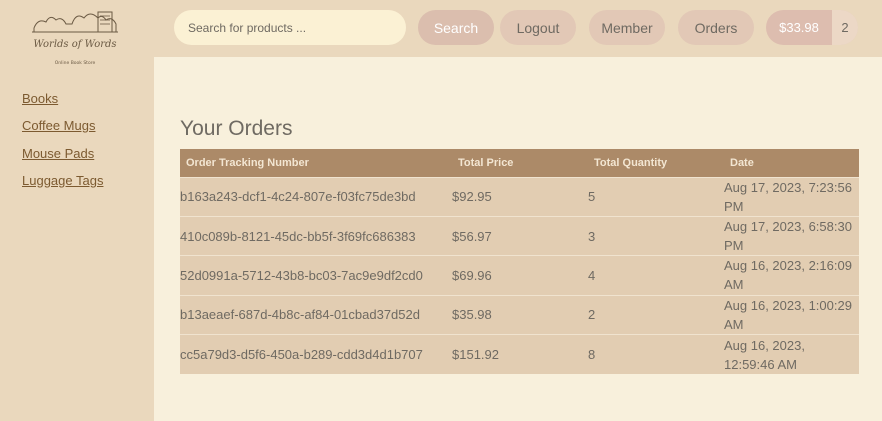  I want to click on sidebar-item-luggage-tags: Luggage Tags, so click(62, 185).